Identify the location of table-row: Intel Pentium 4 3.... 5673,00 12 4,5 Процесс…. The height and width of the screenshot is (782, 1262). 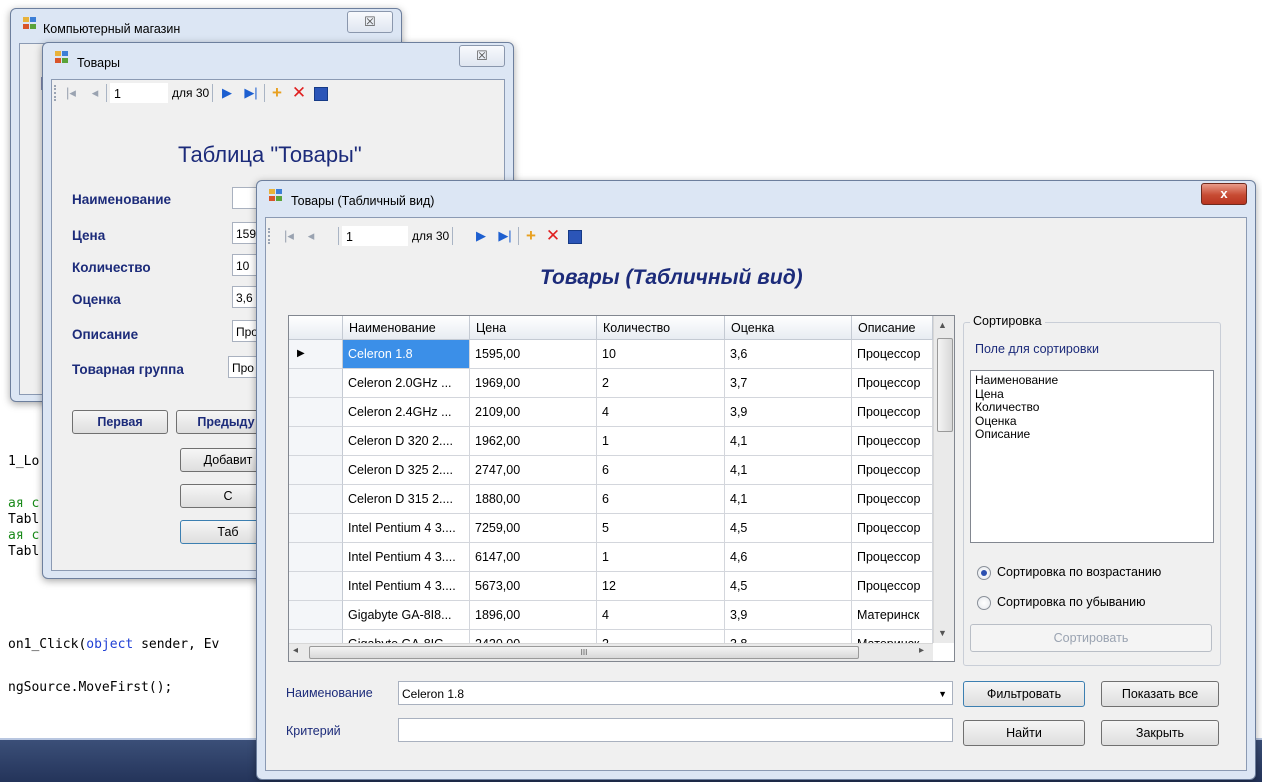
(611, 586).